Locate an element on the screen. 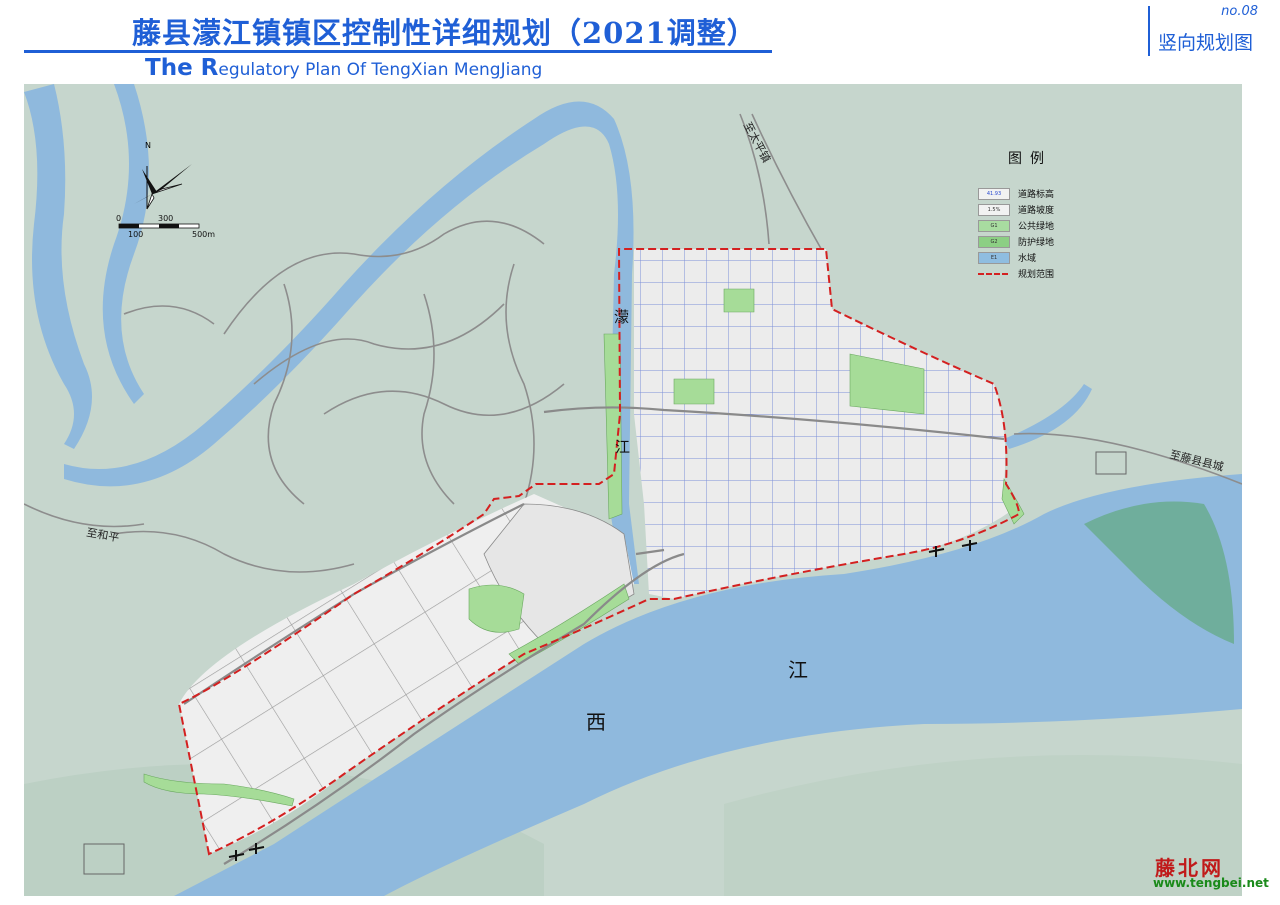  river-label-xi: 西 is located at coordinates (596, 722).